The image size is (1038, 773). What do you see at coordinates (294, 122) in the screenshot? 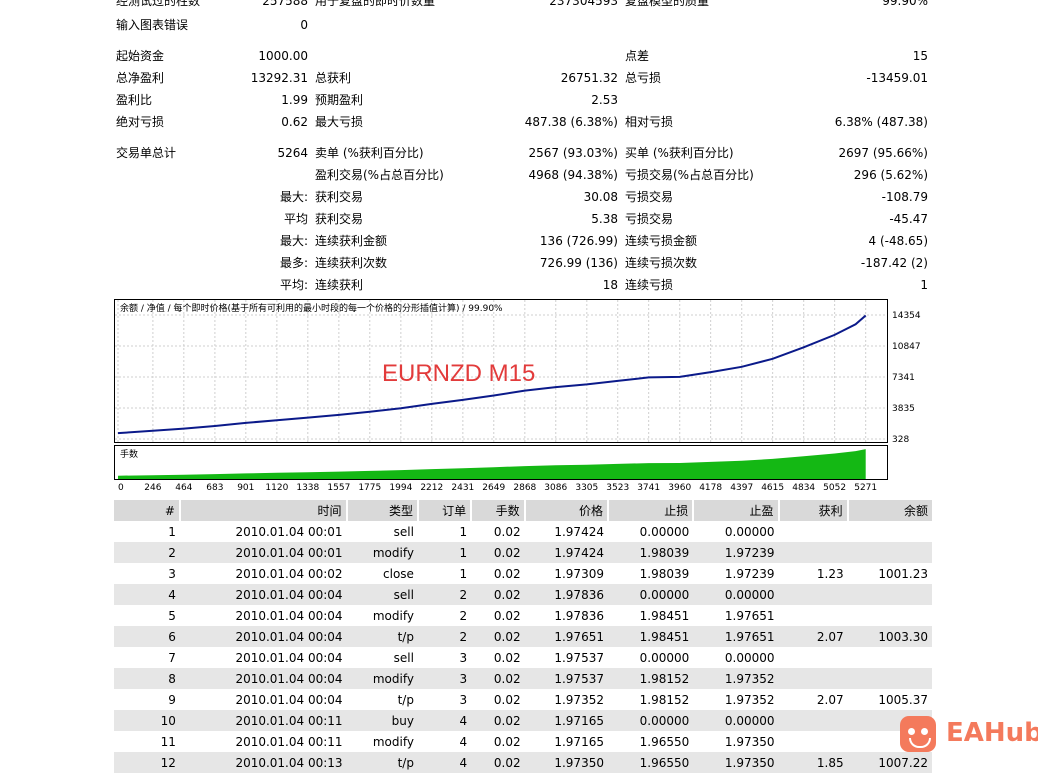
I see `absolute-drawdown-value: 0.62` at bounding box center [294, 122].